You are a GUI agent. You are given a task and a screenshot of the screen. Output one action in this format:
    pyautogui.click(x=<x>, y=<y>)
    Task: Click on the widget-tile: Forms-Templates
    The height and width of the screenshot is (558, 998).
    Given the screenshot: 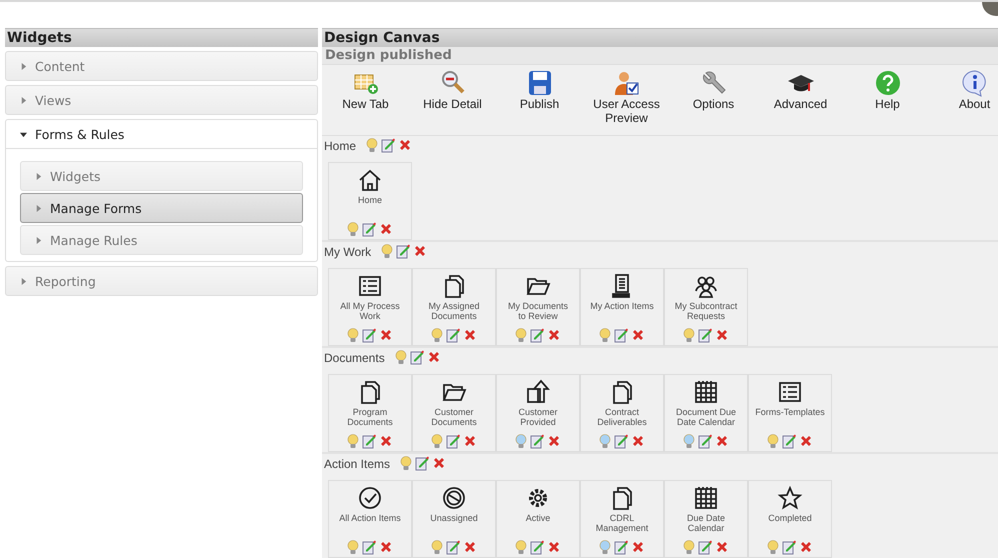 What is the action you would take?
    pyautogui.click(x=790, y=413)
    